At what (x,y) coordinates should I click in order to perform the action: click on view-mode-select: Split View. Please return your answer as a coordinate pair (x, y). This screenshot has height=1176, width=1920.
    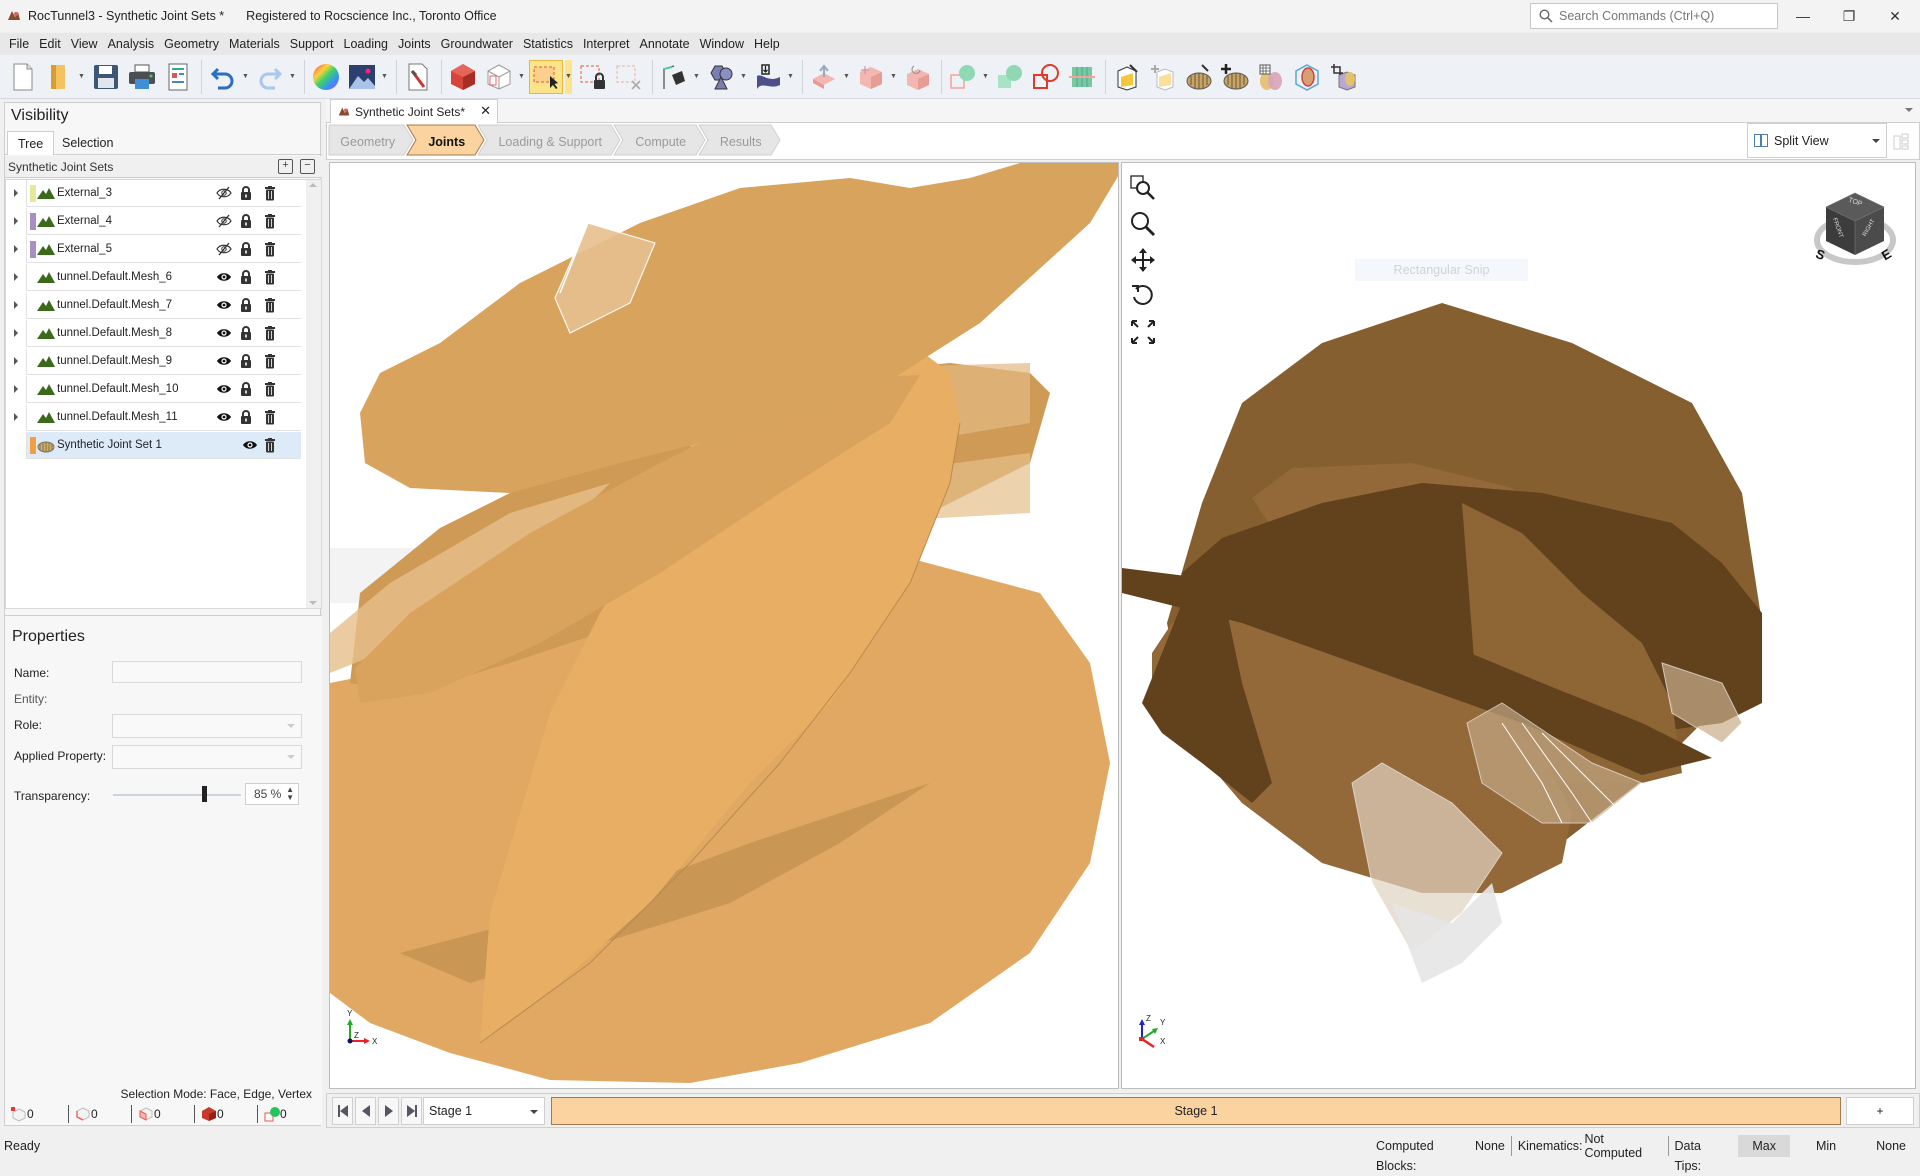
    Looking at the image, I should click on (1817, 140).